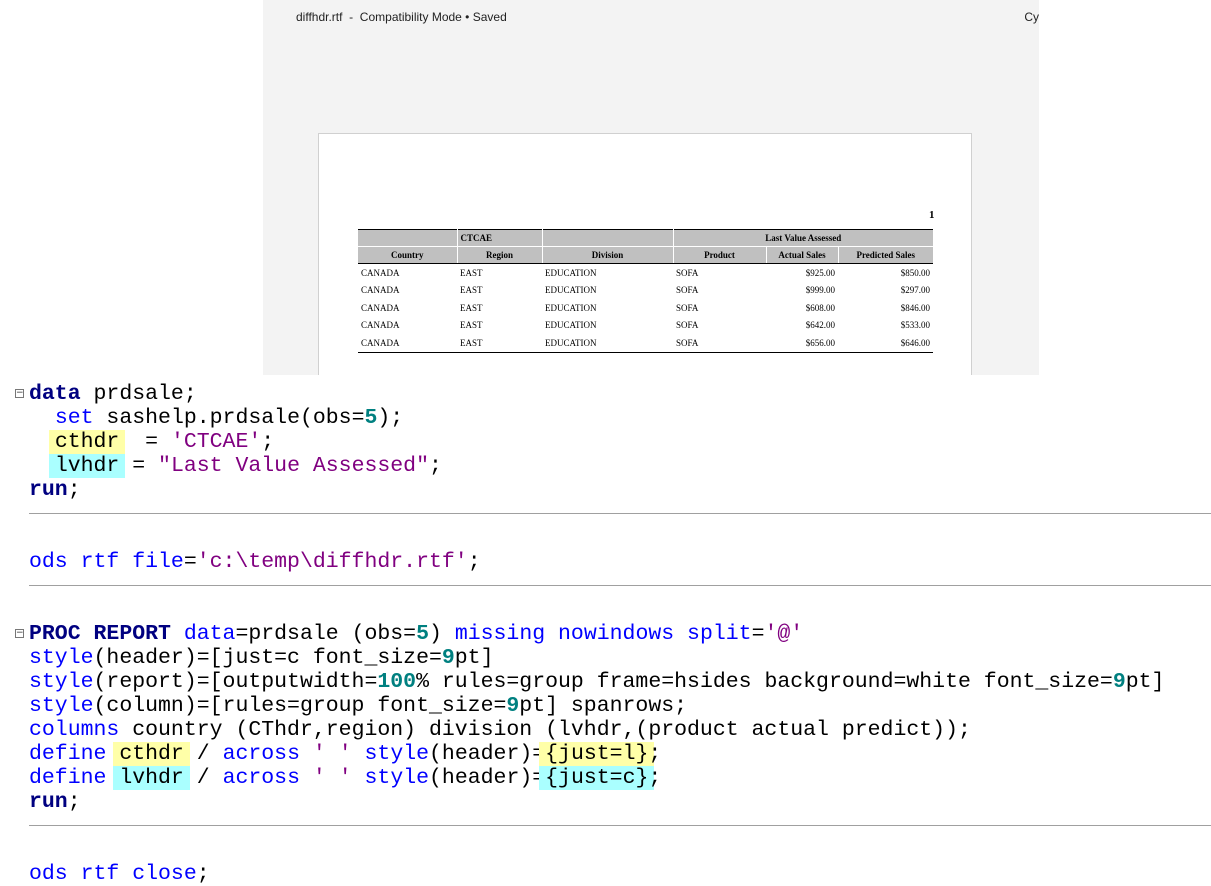 This screenshot has height=886, width=1211. Describe the element at coordinates (138, 394) in the screenshot. I see `code-token: prdsale;` at that location.